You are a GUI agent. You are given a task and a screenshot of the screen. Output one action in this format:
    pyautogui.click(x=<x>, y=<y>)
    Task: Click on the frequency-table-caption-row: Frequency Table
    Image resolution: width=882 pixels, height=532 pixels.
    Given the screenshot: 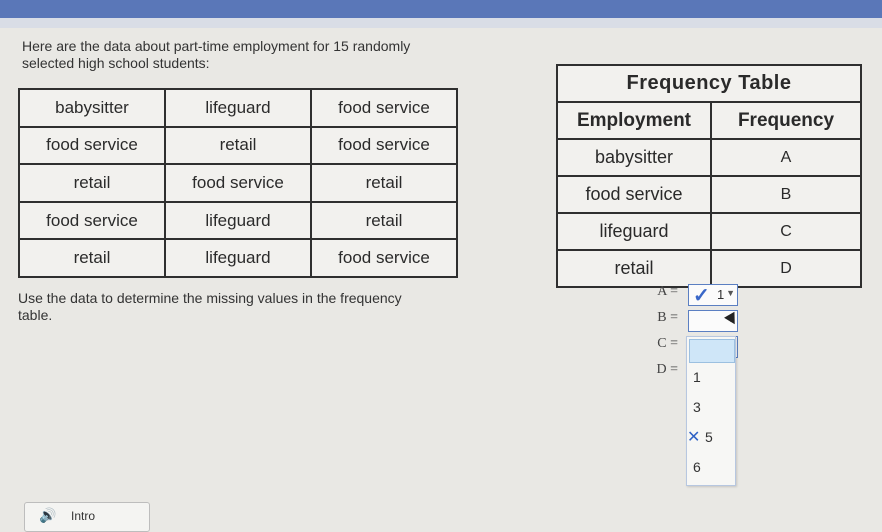 What is the action you would take?
    pyautogui.click(x=709, y=83)
    